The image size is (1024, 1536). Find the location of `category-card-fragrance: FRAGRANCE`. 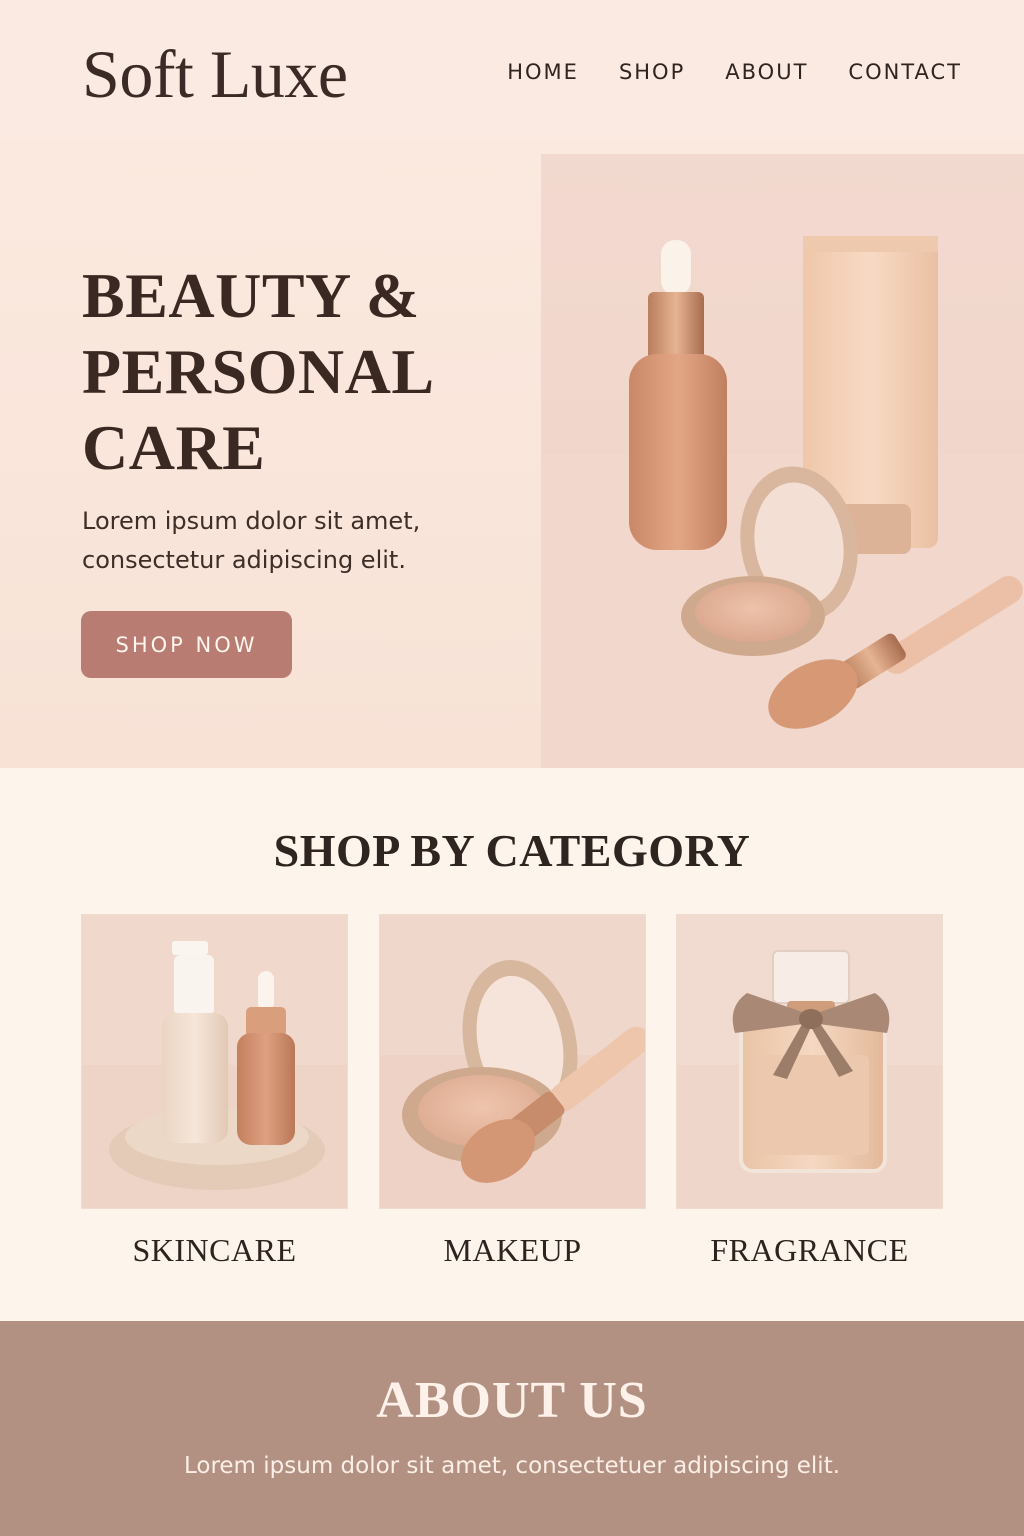

category-card-fragrance: FRAGRANCE is located at coordinates (809, 1091).